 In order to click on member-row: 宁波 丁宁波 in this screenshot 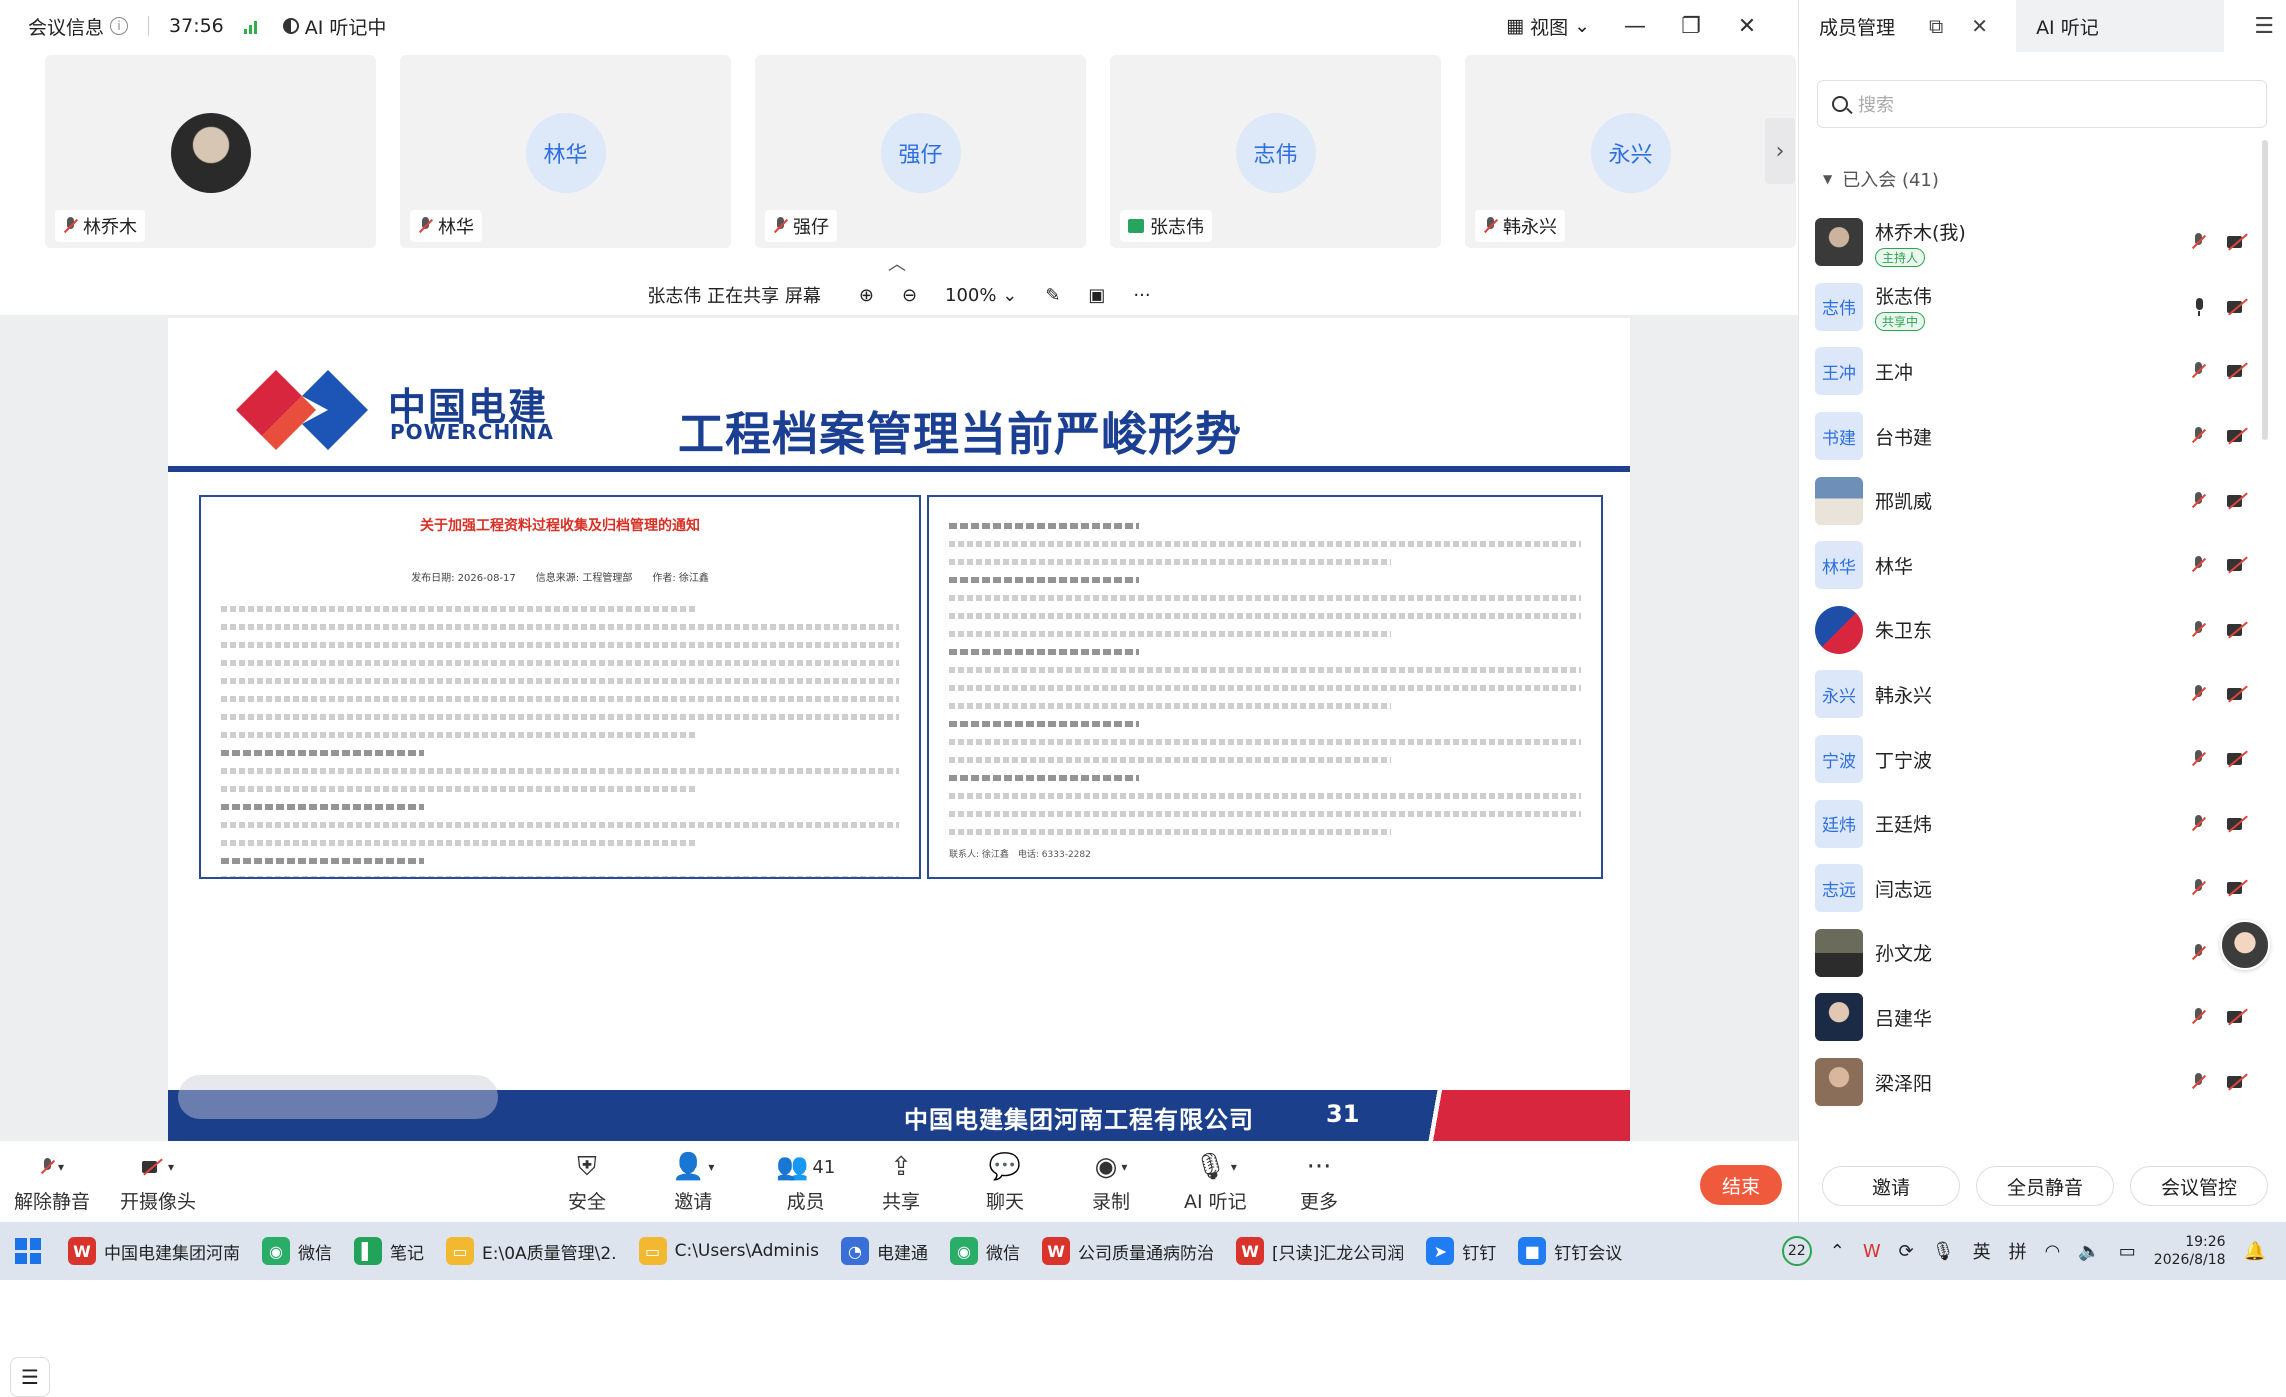, I will do `click(2034, 759)`.